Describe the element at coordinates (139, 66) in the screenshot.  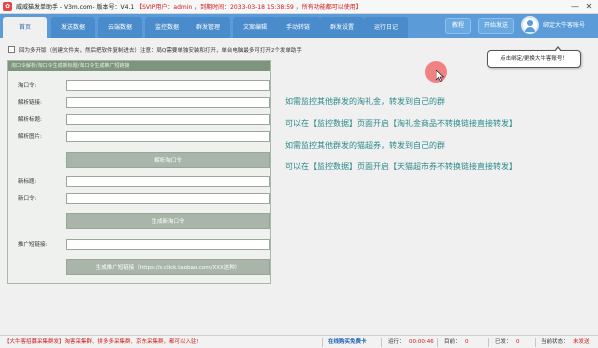
I see `panel-header: 淘口令解析/淘口令生成新标题/淘口令生成推广短链接` at that location.